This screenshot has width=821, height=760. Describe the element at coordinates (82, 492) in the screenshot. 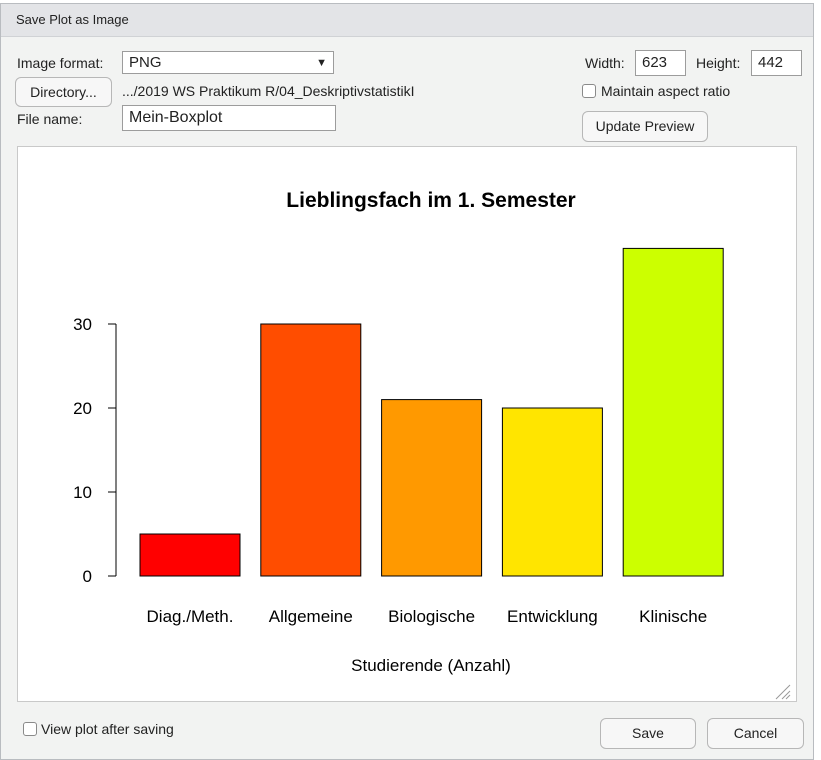

I see `y-tick-label: 10` at that location.